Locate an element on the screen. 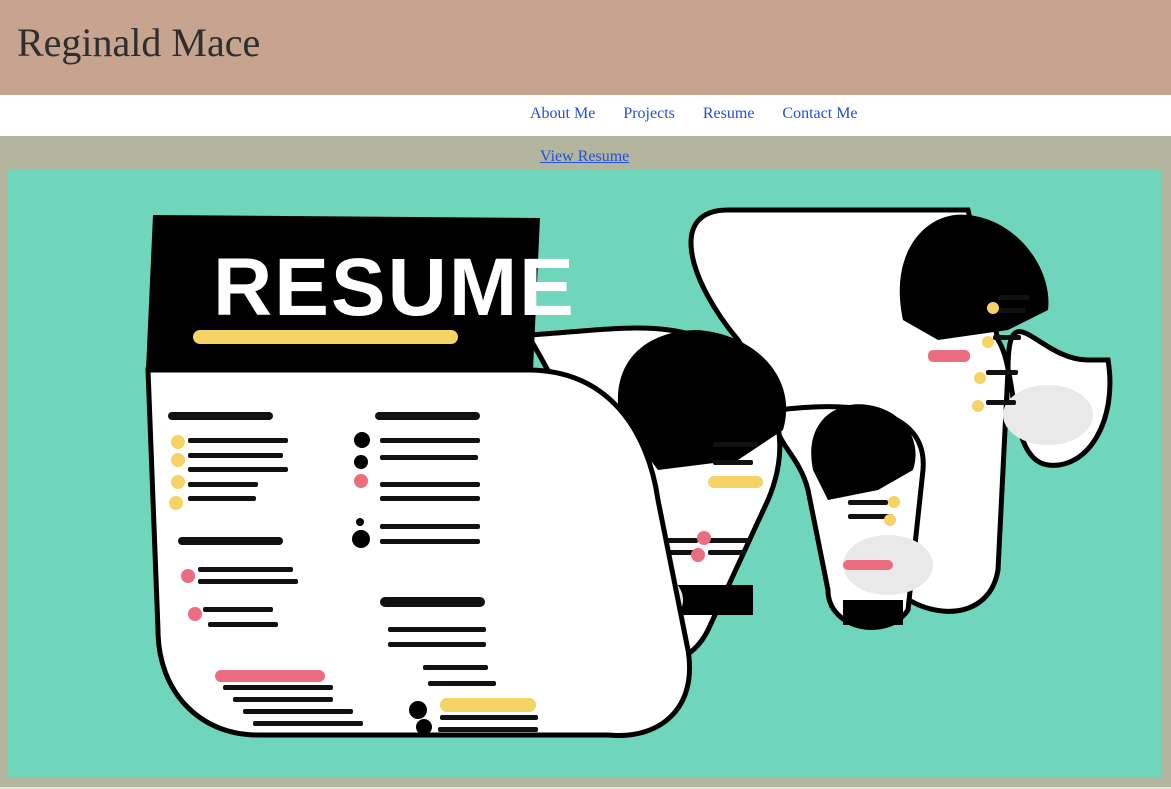  nav-item-projects: Projects is located at coordinates (649, 114).